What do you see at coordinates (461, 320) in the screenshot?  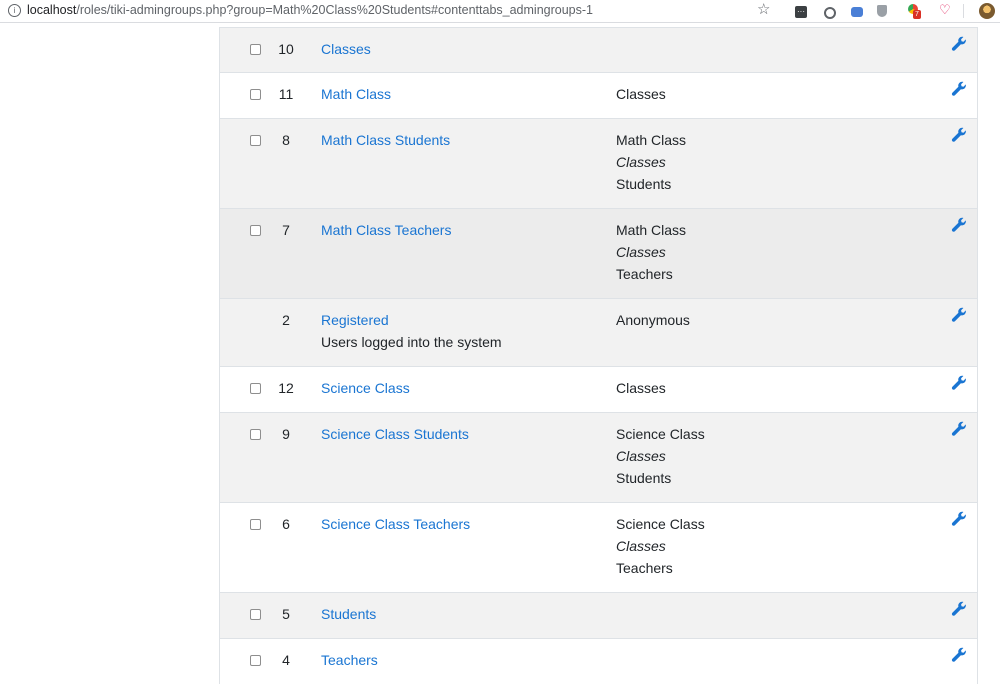 I see `group-name-link: Registered` at bounding box center [461, 320].